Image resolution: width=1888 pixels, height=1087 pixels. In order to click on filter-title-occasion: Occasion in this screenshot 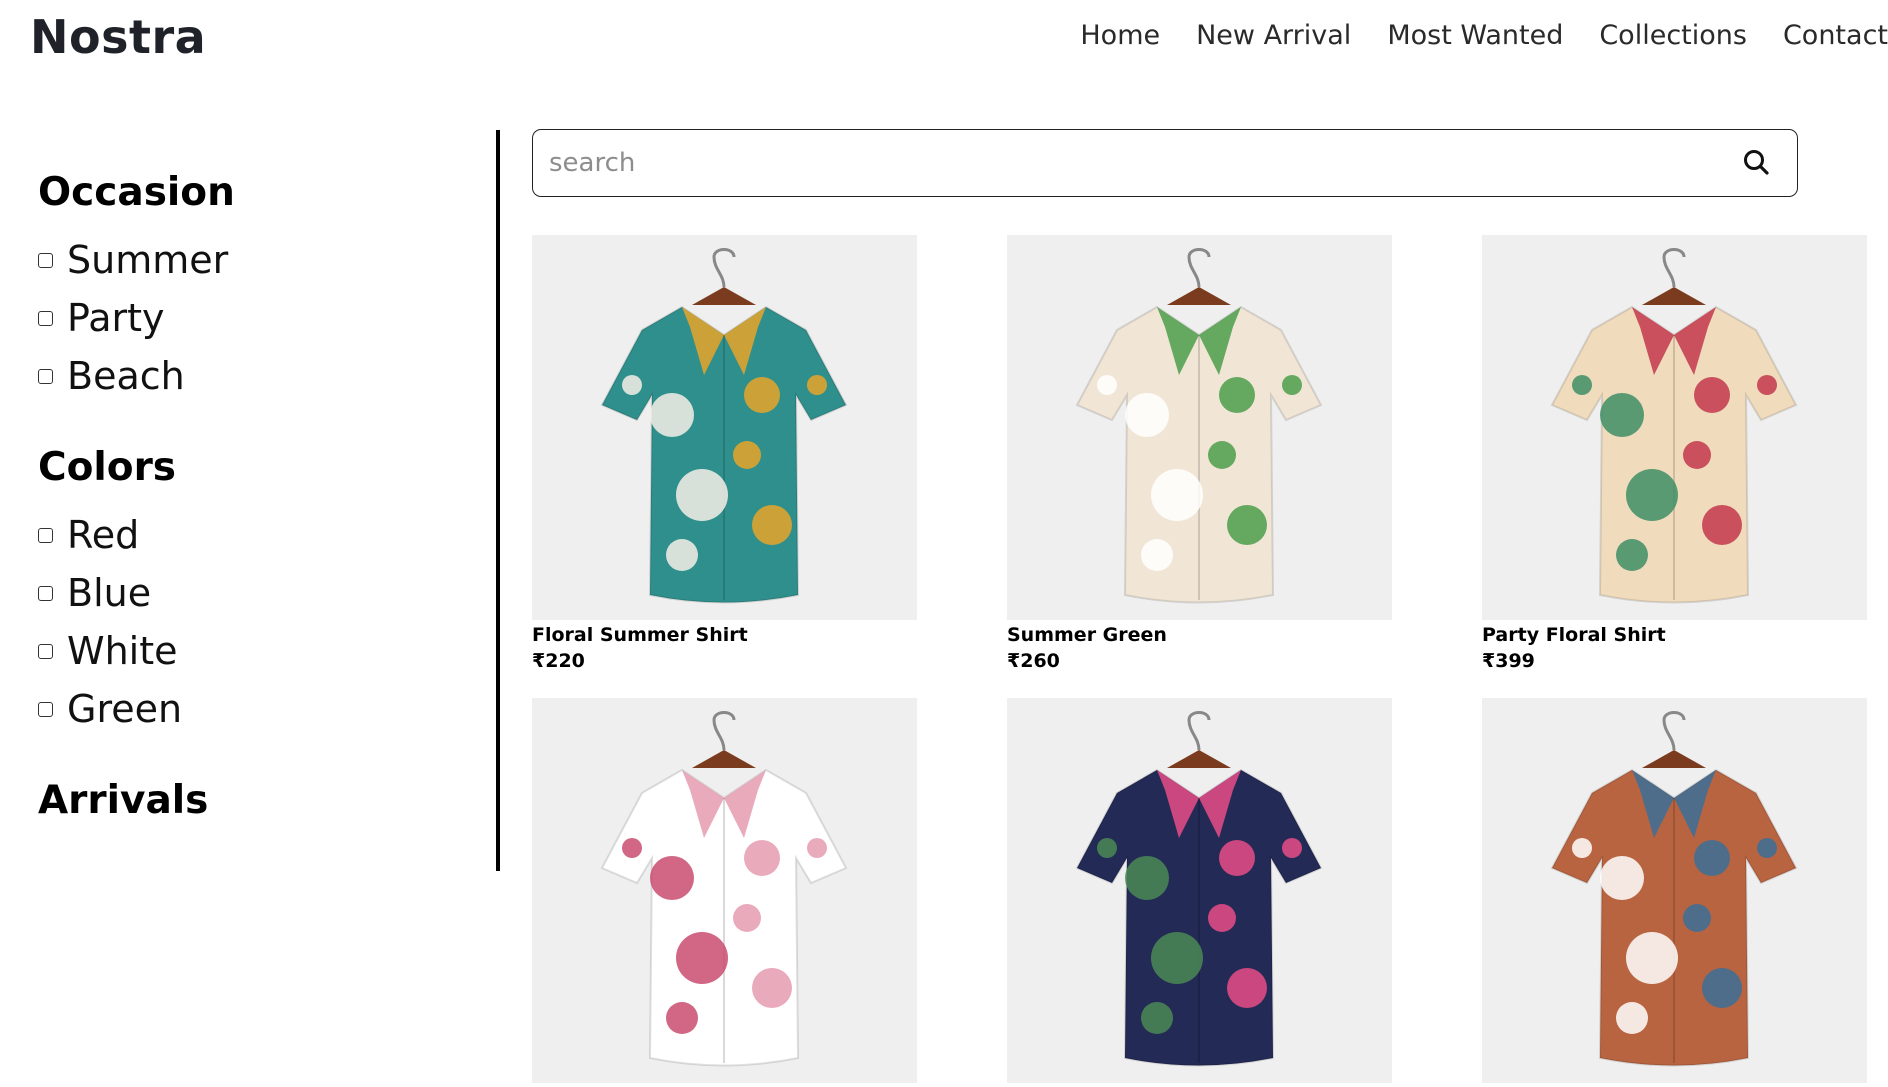, I will do `click(136, 192)`.